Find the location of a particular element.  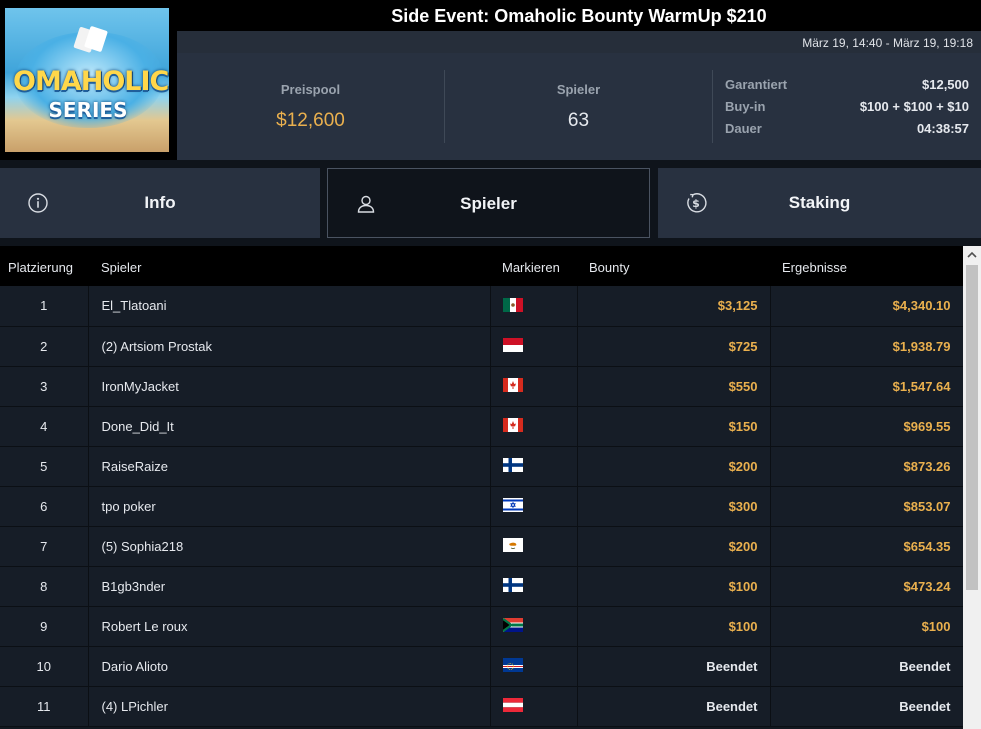

player-name-cell: tpo poker is located at coordinates (289, 506).